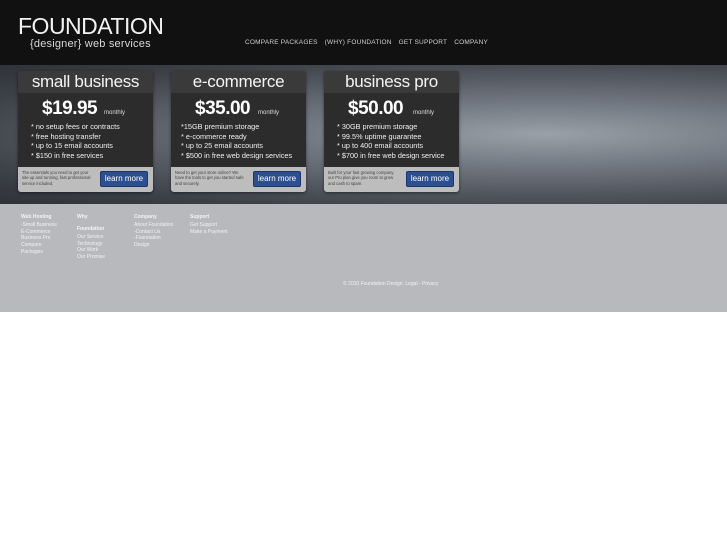 The width and height of the screenshot is (727, 545). I want to click on plan-feature: * $500 in free web design services, so click(237, 155).